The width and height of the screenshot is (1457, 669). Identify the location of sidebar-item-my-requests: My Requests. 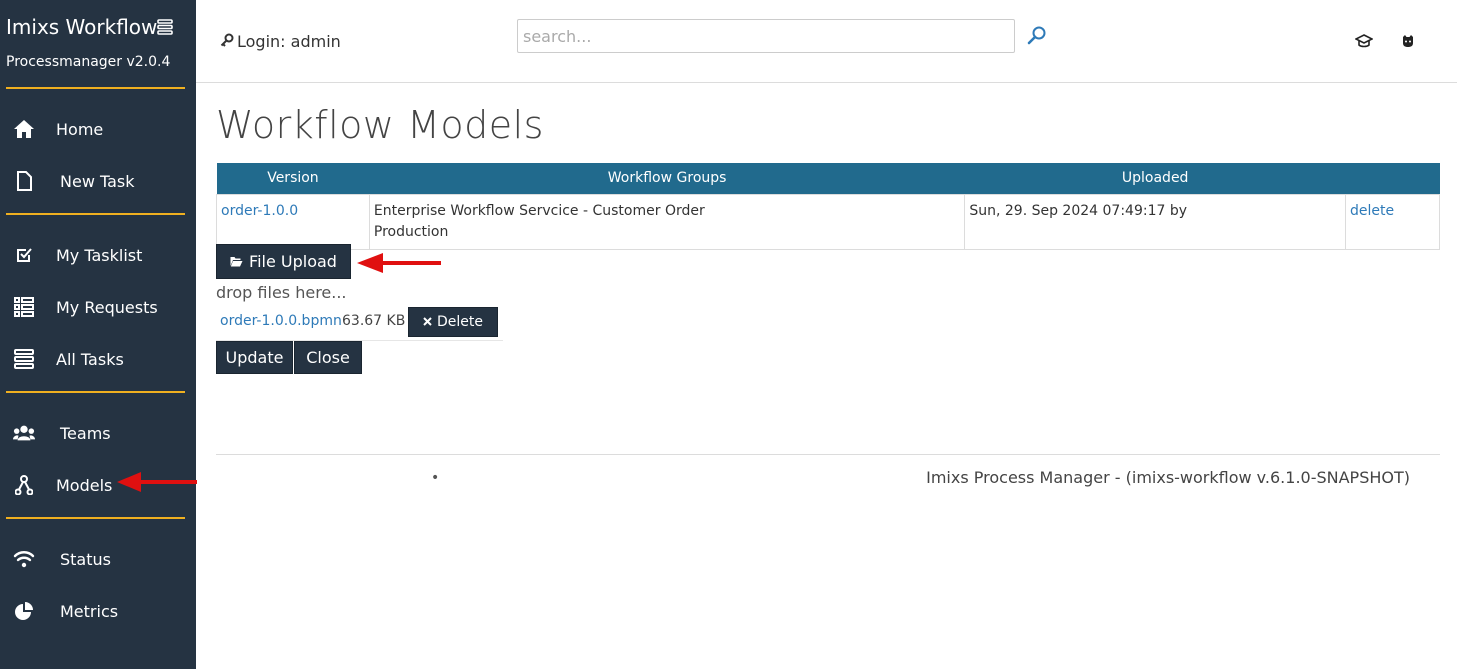
(98, 307).